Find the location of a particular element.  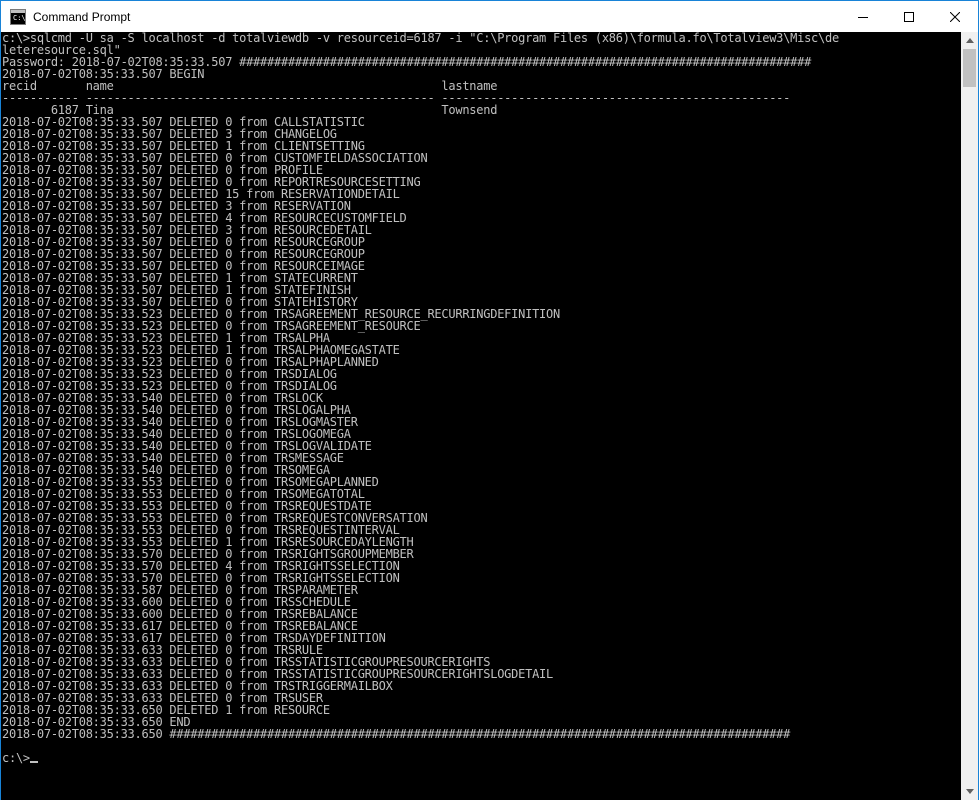

window-title: Command Prompt is located at coordinates (82, 16).